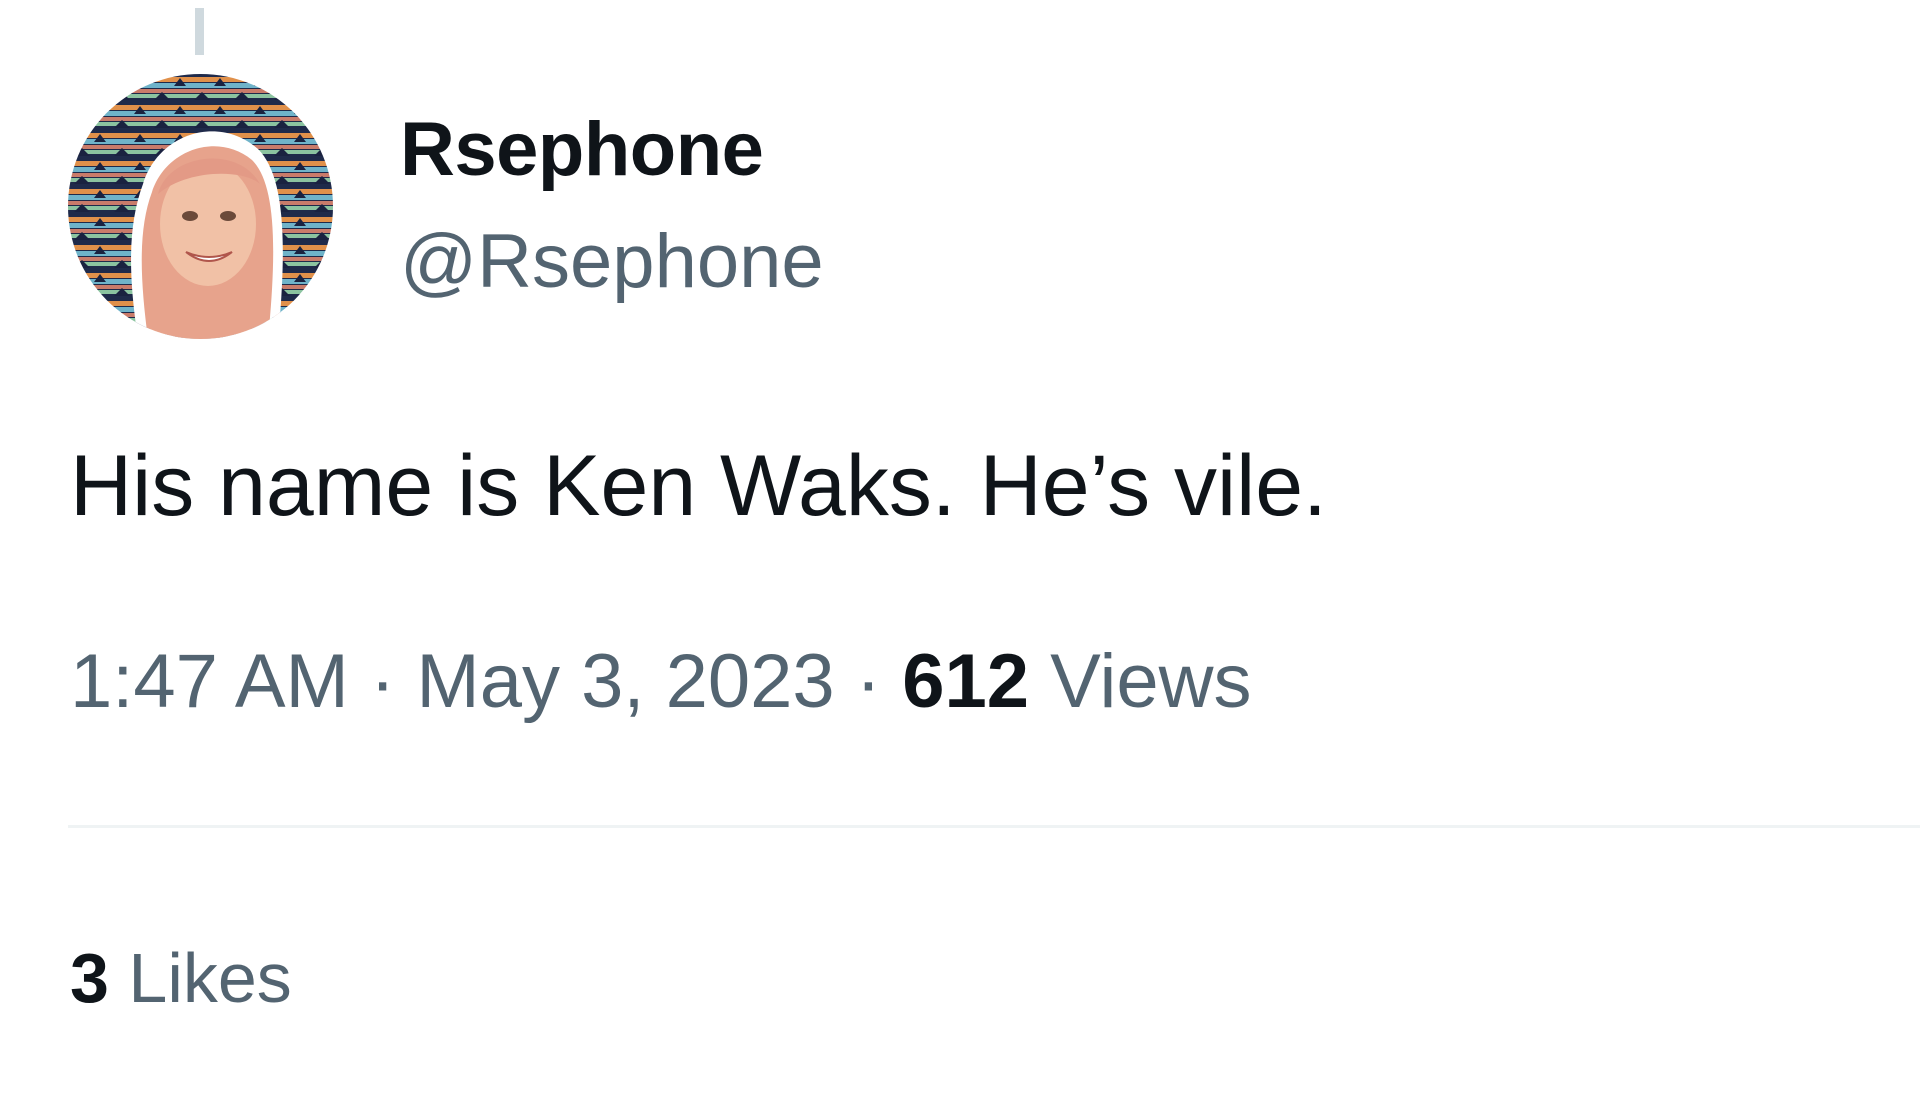 The height and width of the screenshot is (1117, 1920). I want to click on author-display-name: Rsephone, so click(582, 150).